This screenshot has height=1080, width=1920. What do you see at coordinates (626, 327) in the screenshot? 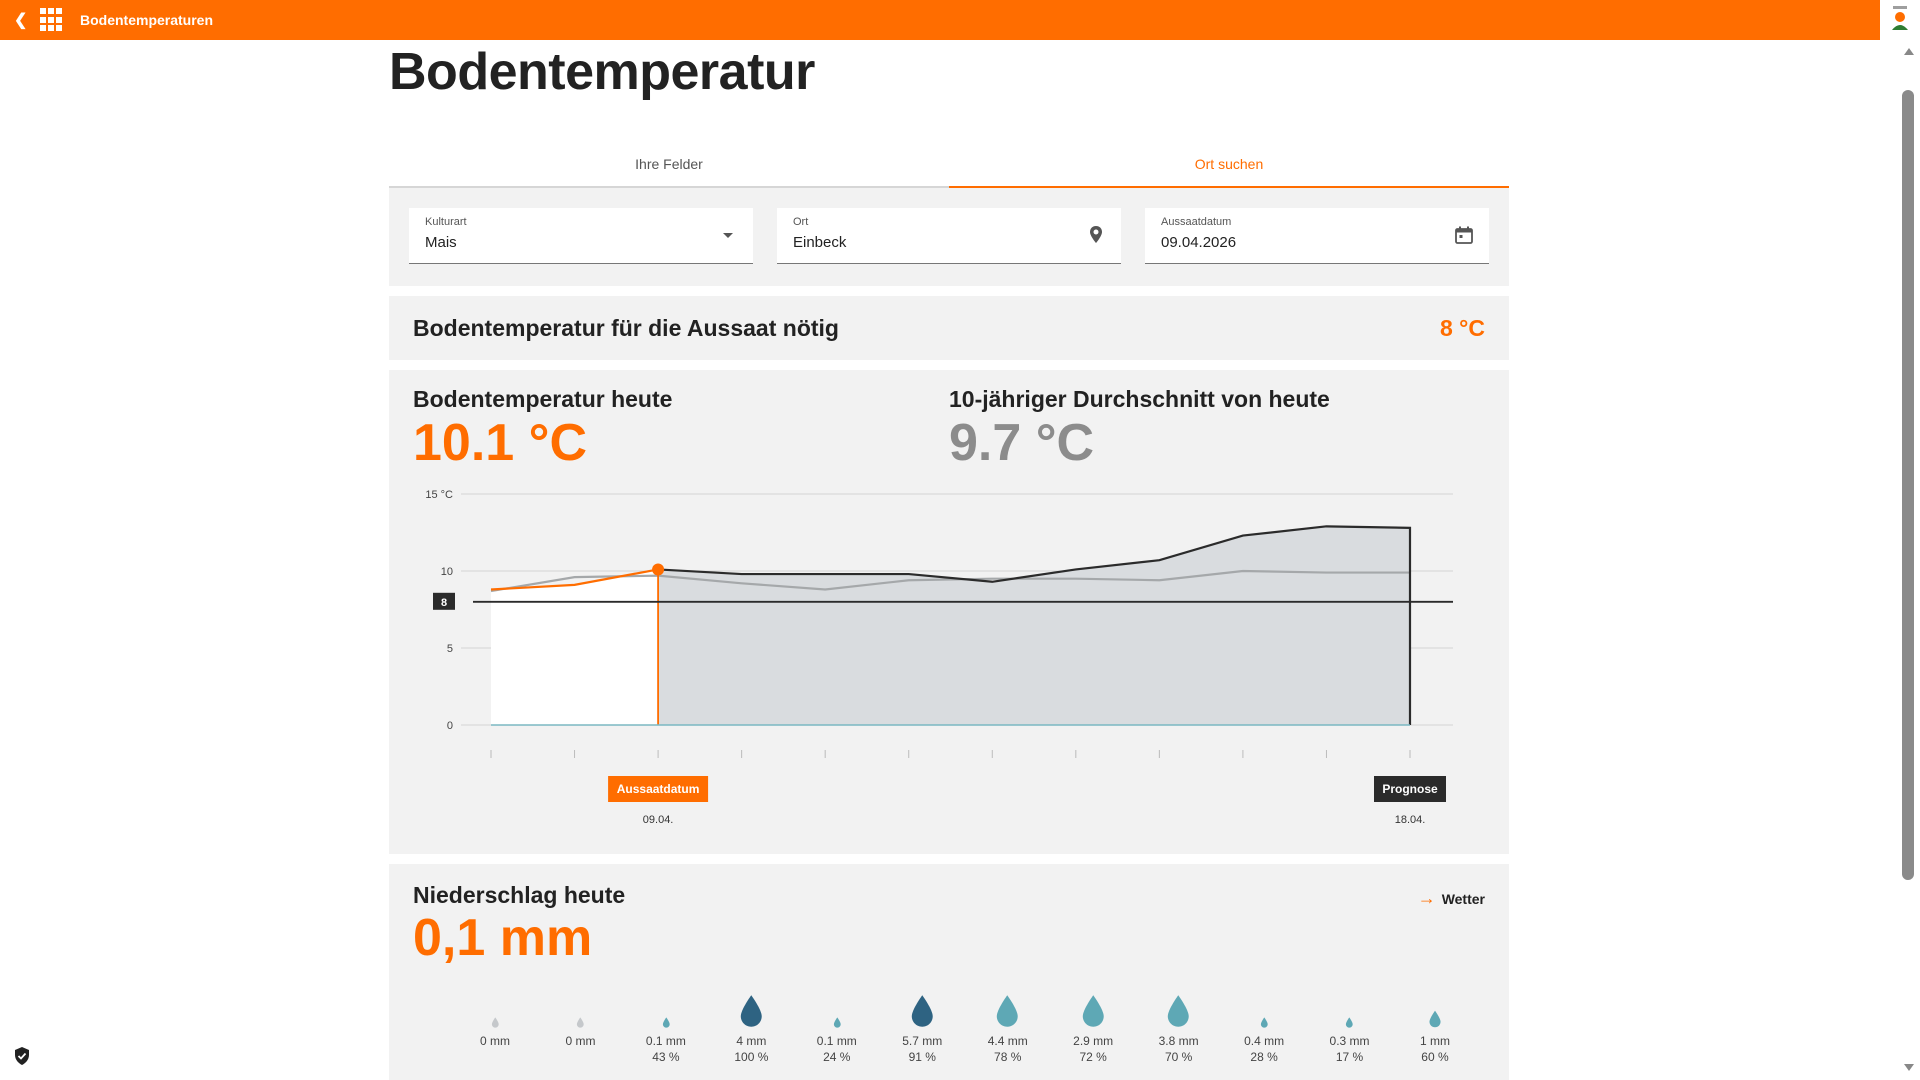
I see `required-temp-label: Bodentemperatur für die Aussaat nötig` at bounding box center [626, 327].